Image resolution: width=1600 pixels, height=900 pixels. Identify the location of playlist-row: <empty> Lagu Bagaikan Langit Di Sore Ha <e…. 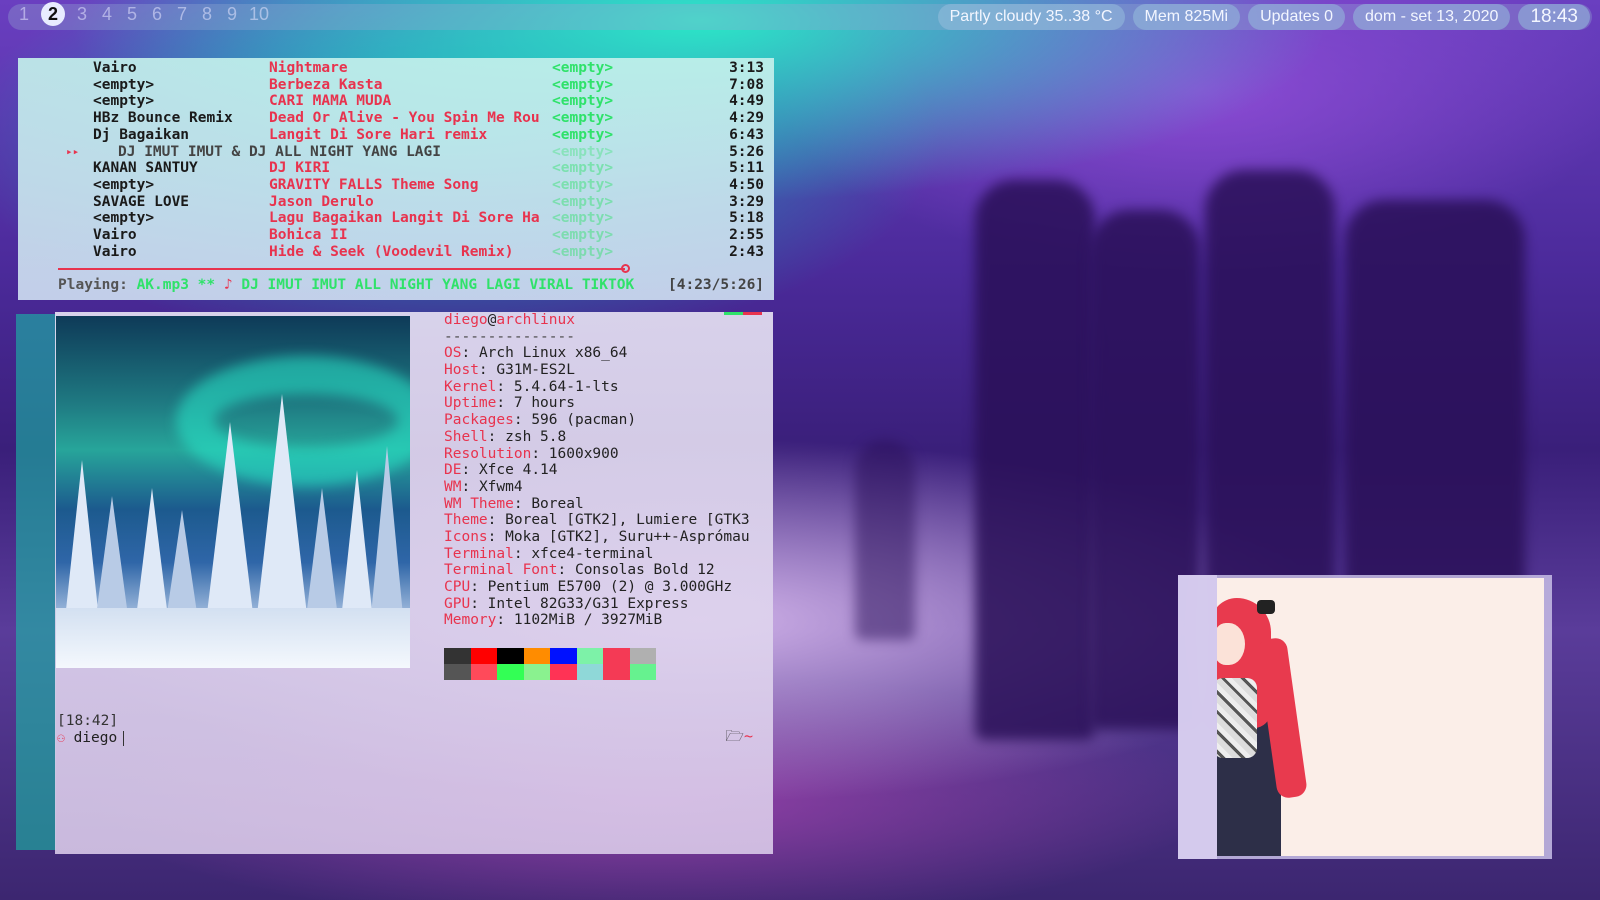
(396, 218).